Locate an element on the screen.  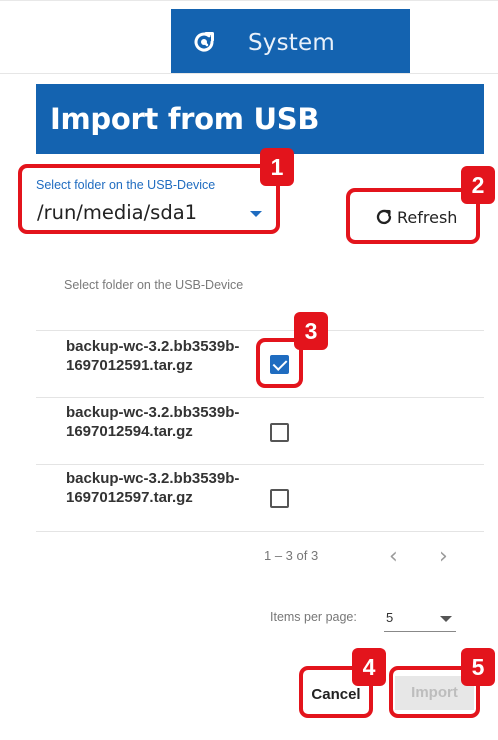
refresh-button: Refresh is located at coordinates (415, 217).